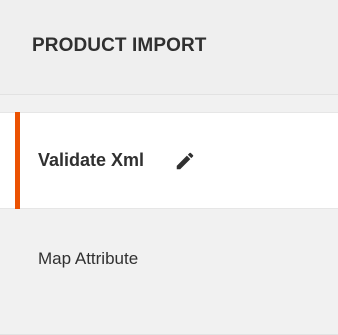  What do you see at coordinates (185, 161) in the screenshot?
I see `pencil-icon` at bounding box center [185, 161].